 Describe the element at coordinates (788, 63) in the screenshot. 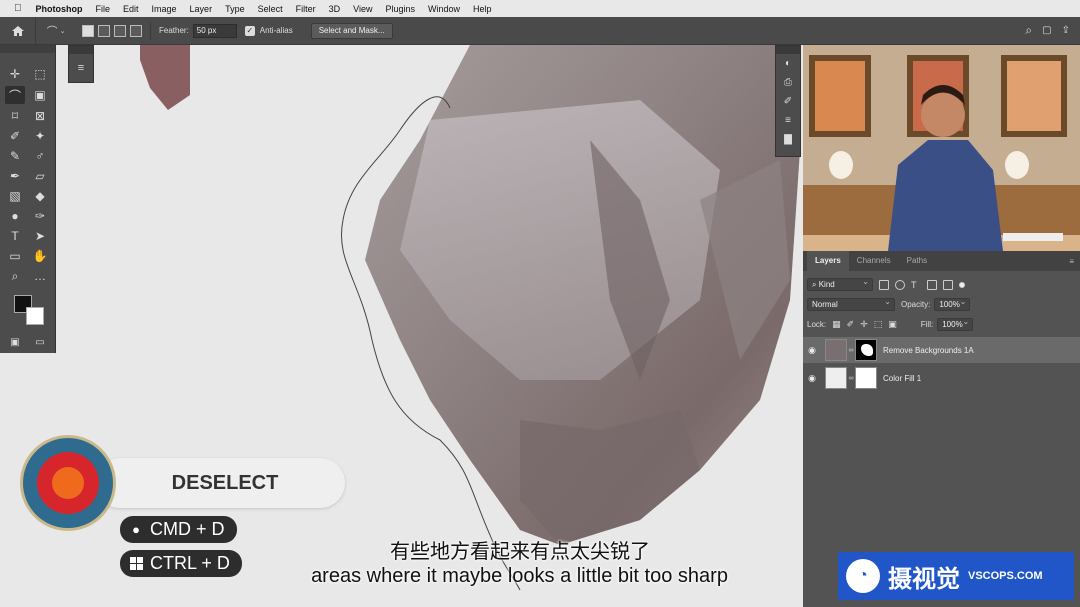

I see `color-panel-icon: ◐` at that location.